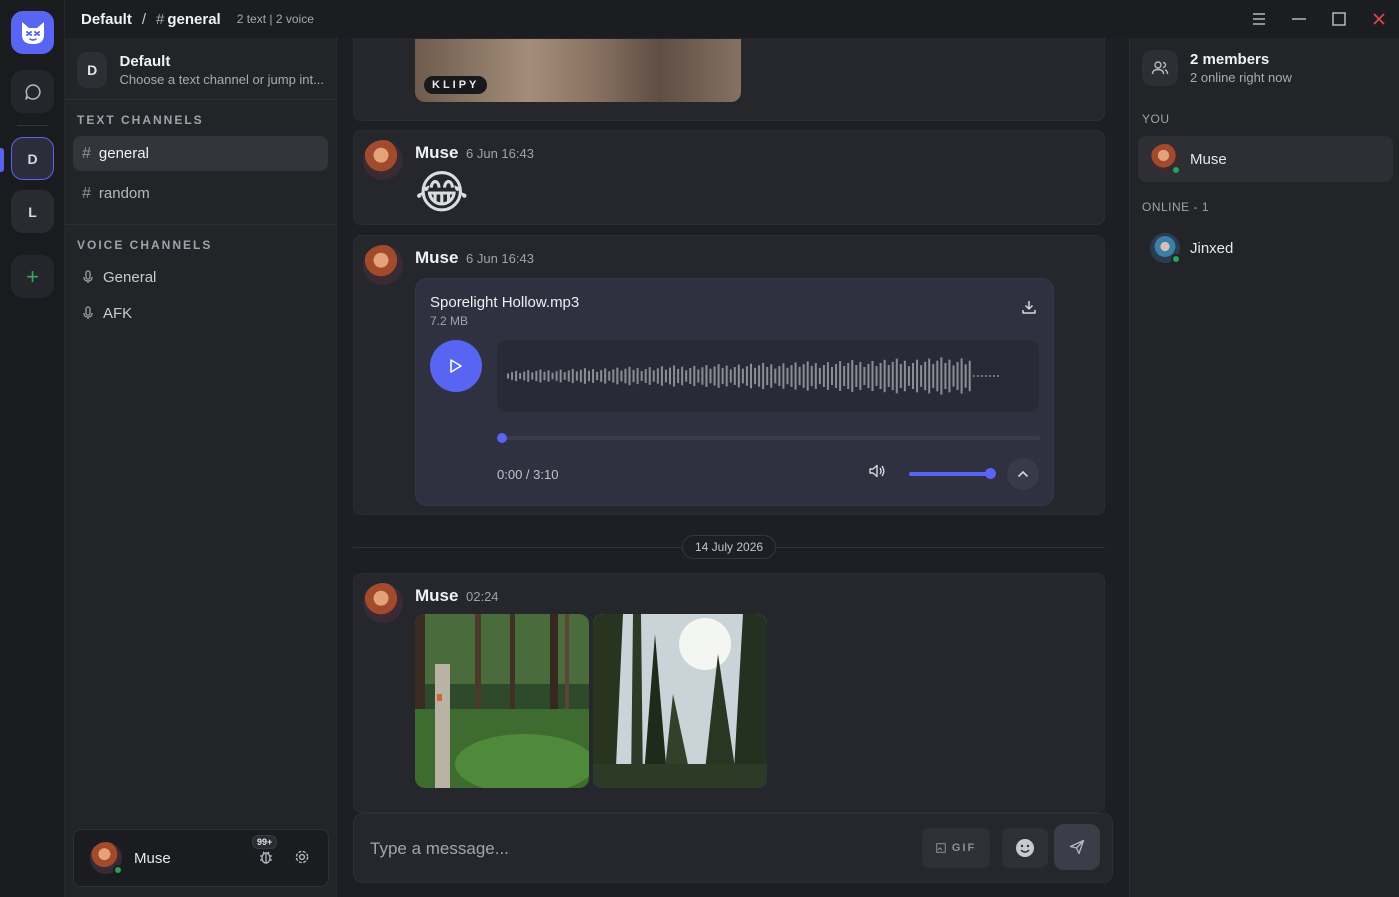  I want to click on waveform, so click(768, 376).